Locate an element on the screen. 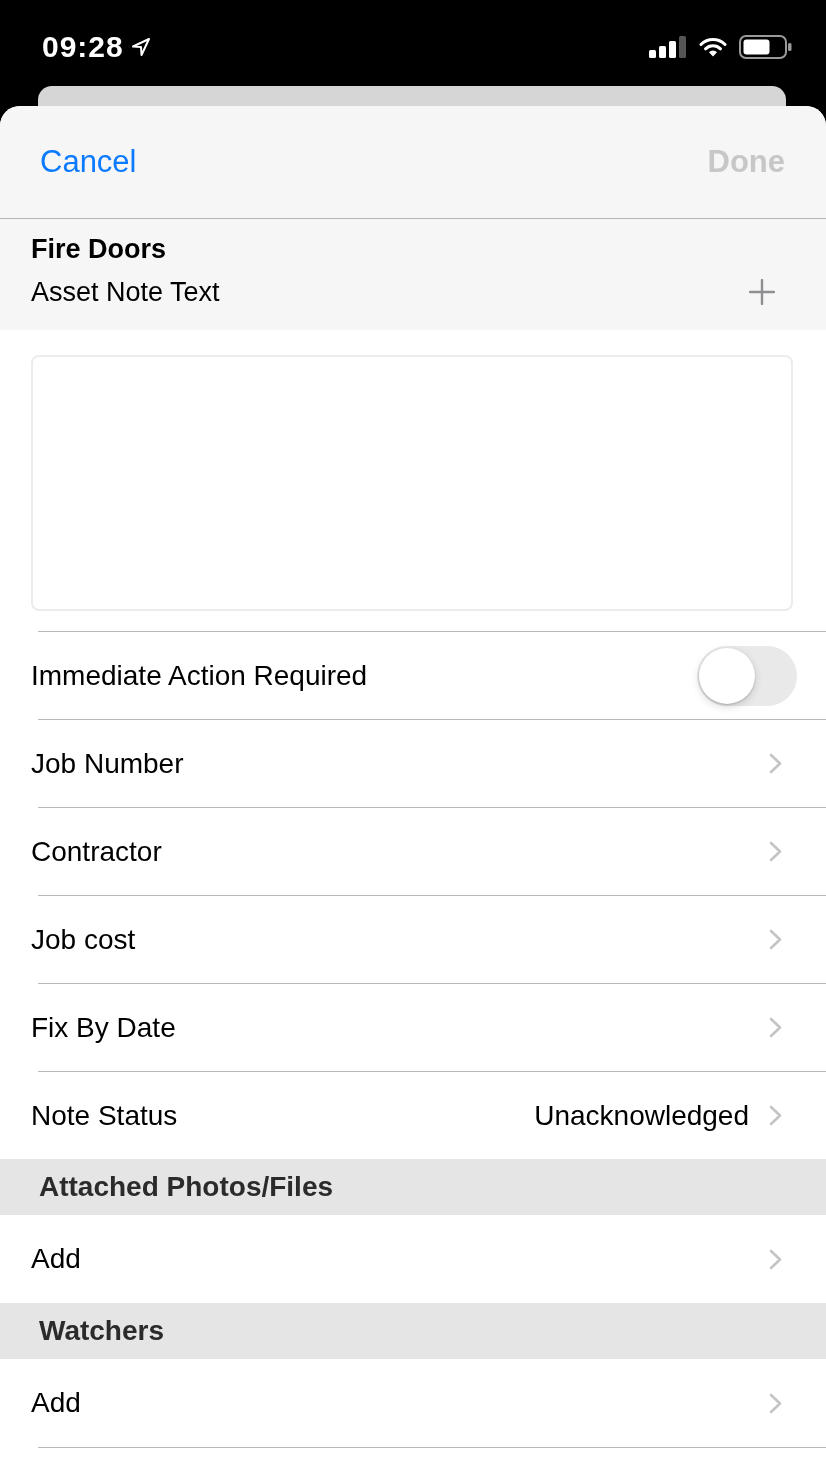  section-header: Watchers is located at coordinates (413, 1331).